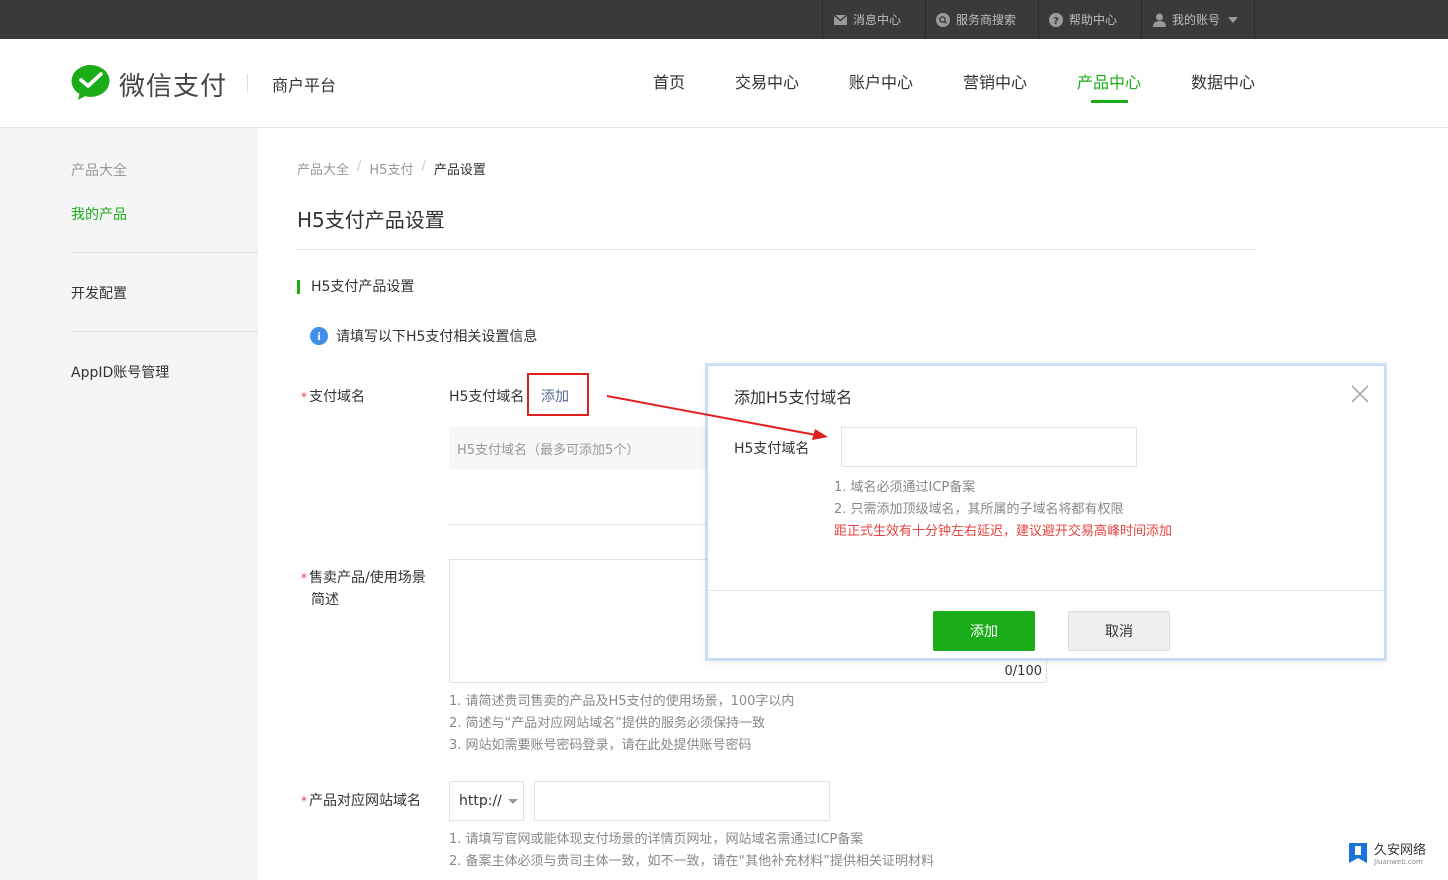 The width and height of the screenshot is (1448, 880). I want to click on nav-trade-center: 交易中心, so click(767, 81).